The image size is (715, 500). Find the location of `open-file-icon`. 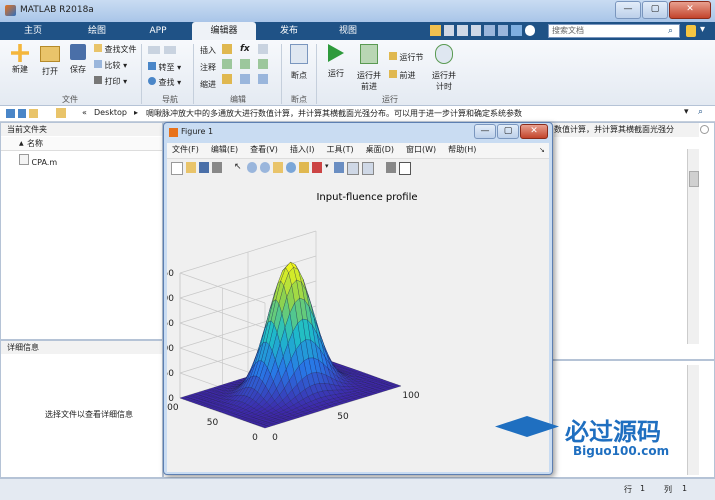

open-file-icon is located at coordinates (191, 167).